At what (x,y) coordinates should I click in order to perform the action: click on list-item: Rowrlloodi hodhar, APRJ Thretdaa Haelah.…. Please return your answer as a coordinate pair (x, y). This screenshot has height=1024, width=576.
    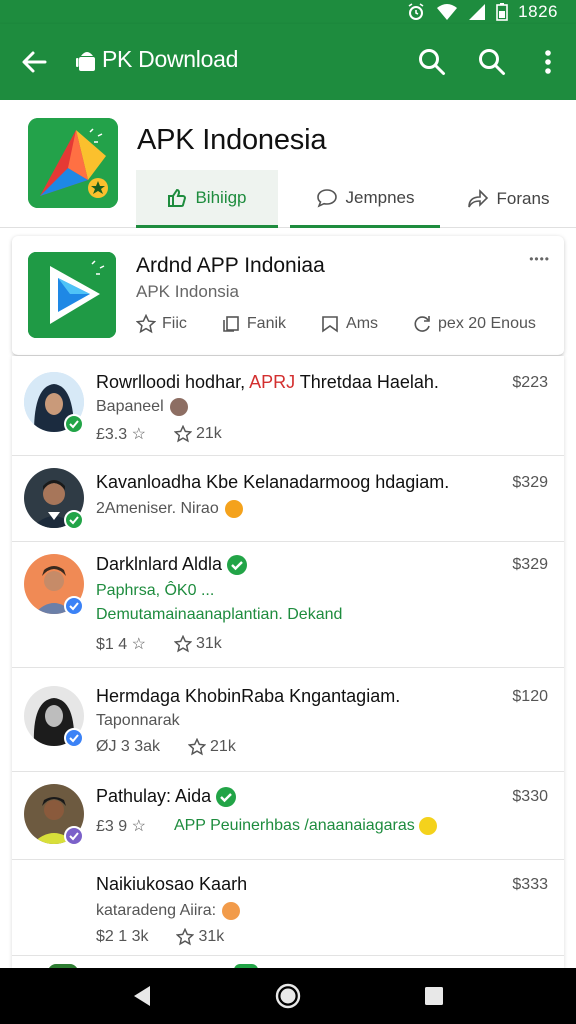
    Looking at the image, I should click on (288, 406).